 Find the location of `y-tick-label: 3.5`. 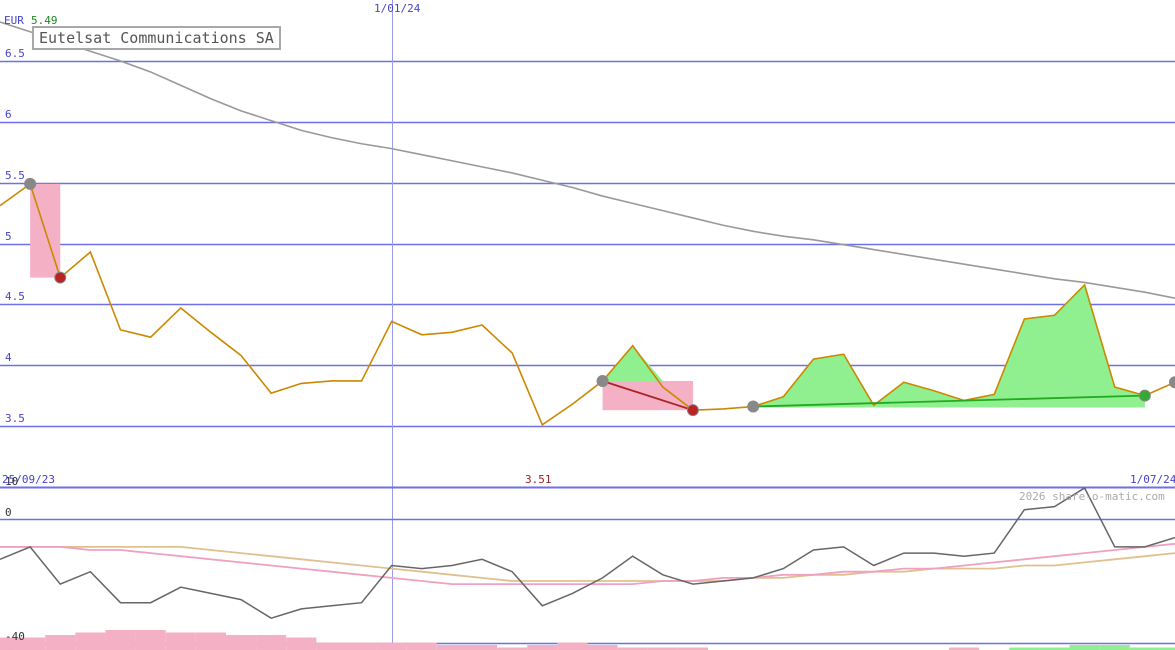

y-tick-label: 3.5 is located at coordinates (15, 418).